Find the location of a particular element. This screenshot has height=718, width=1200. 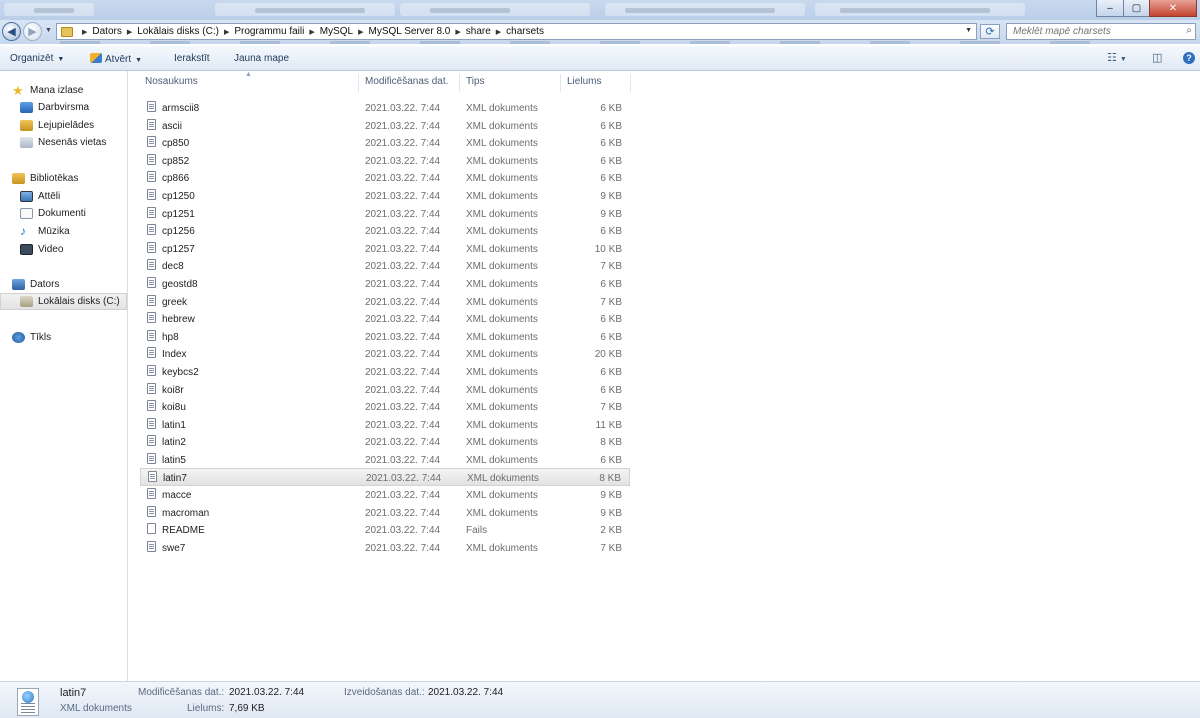

file-name: geostd8 is located at coordinates (180, 284).